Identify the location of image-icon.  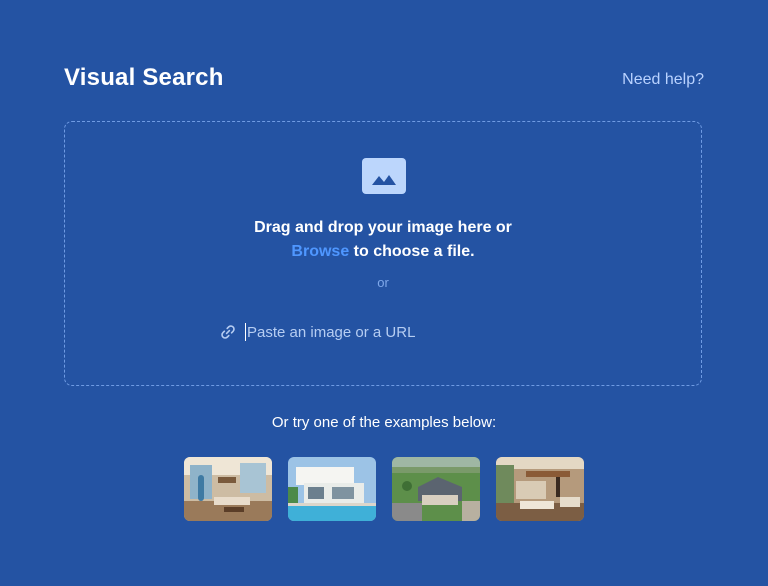
(384, 176).